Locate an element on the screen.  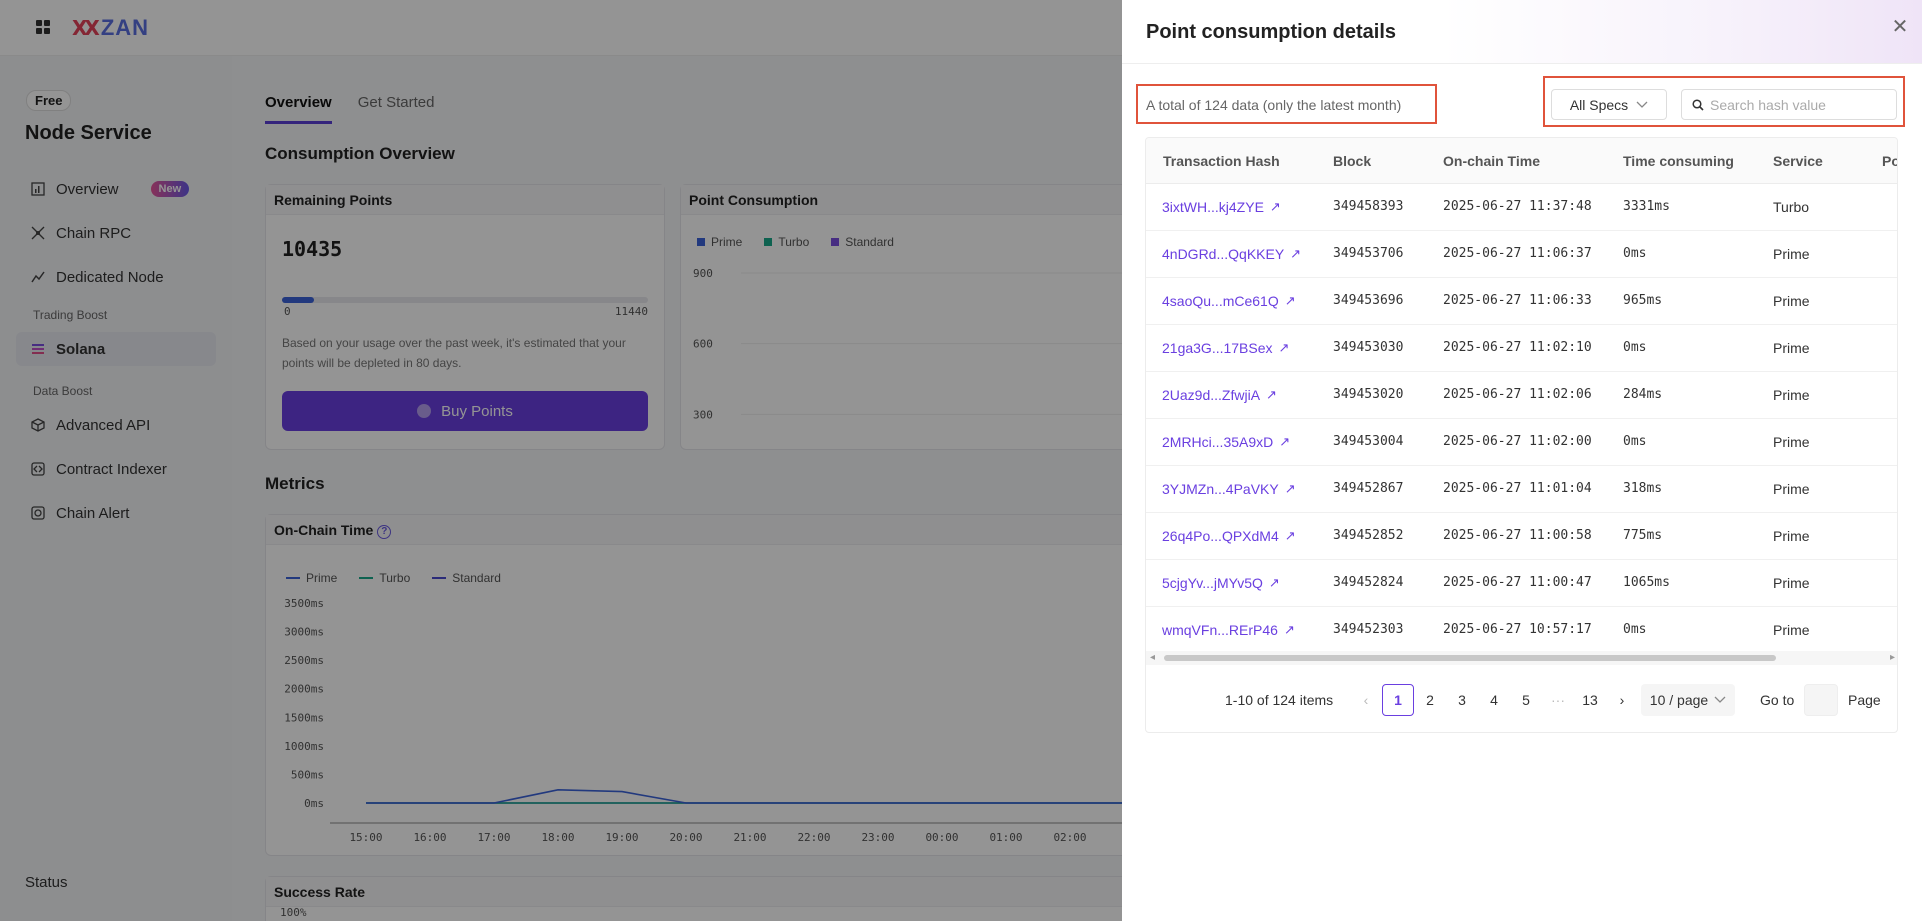
block-cell: 349458393 is located at coordinates (1368, 206).